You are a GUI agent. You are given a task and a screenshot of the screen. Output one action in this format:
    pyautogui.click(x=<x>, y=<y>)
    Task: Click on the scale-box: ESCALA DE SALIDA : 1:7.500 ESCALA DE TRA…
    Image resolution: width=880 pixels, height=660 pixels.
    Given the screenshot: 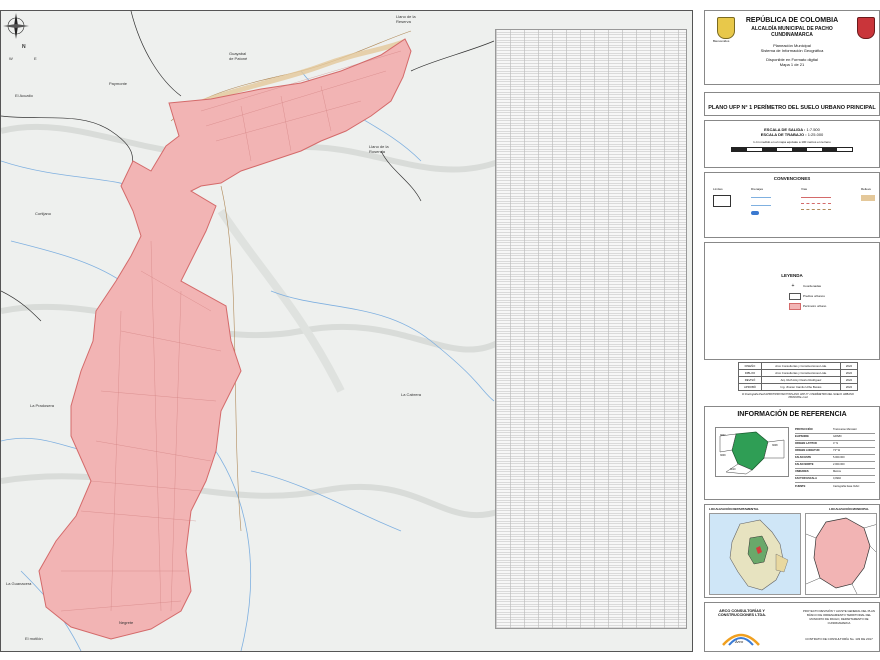 What is the action you would take?
    pyautogui.click(x=792, y=144)
    